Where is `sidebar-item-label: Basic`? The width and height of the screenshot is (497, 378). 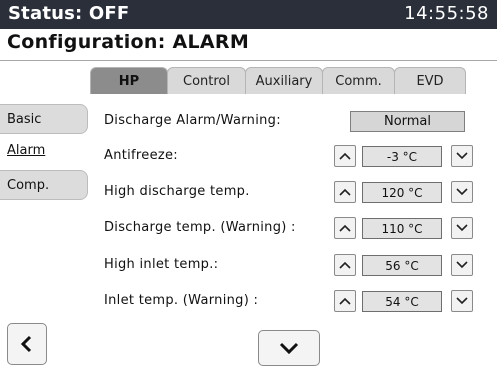
sidebar-item-label: Basic is located at coordinates (24, 119).